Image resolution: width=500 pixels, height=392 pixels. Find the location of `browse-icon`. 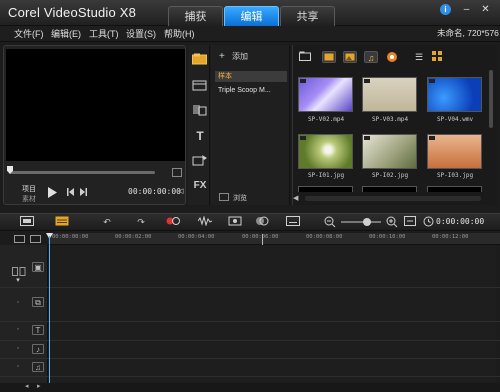

browse-icon is located at coordinates (224, 197).